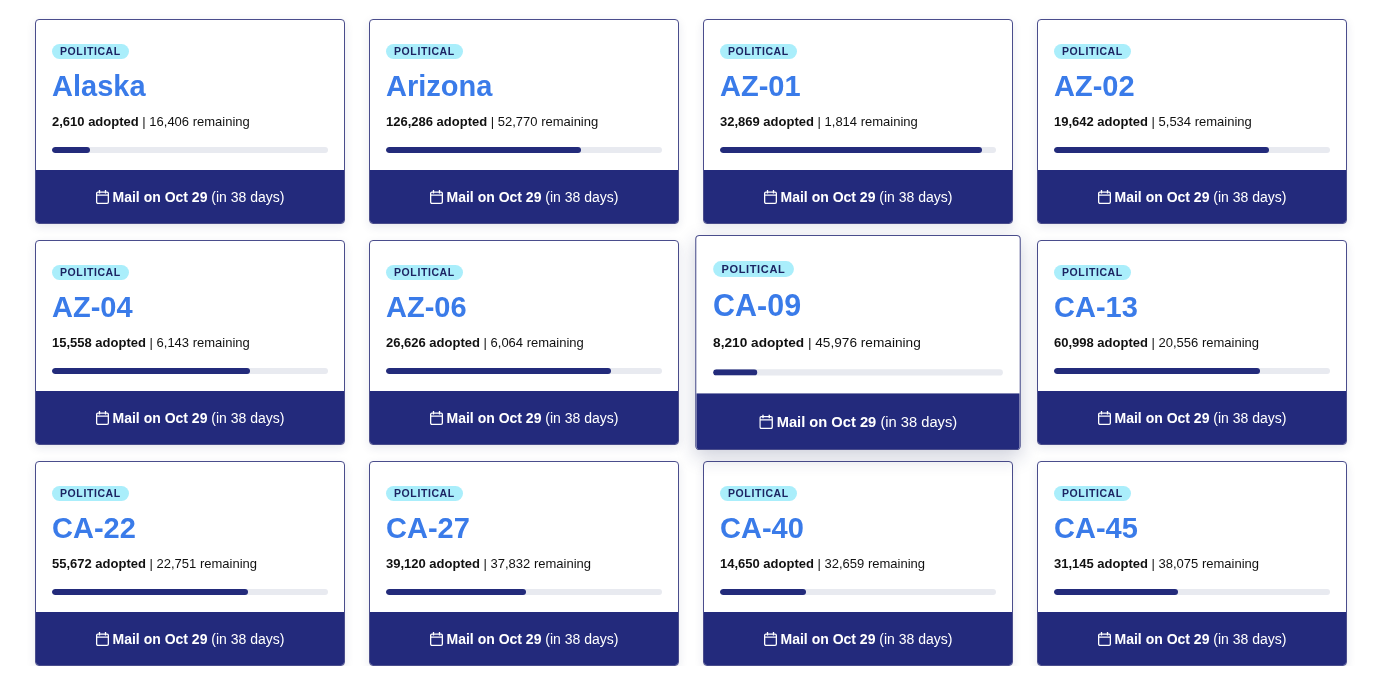 The height and width of the screenshot is (685, 1394). What do you see at coordinates (1094, 86) in the screenshot?
I see `card-title: AZ-02` at bounding box center [1094, 86].